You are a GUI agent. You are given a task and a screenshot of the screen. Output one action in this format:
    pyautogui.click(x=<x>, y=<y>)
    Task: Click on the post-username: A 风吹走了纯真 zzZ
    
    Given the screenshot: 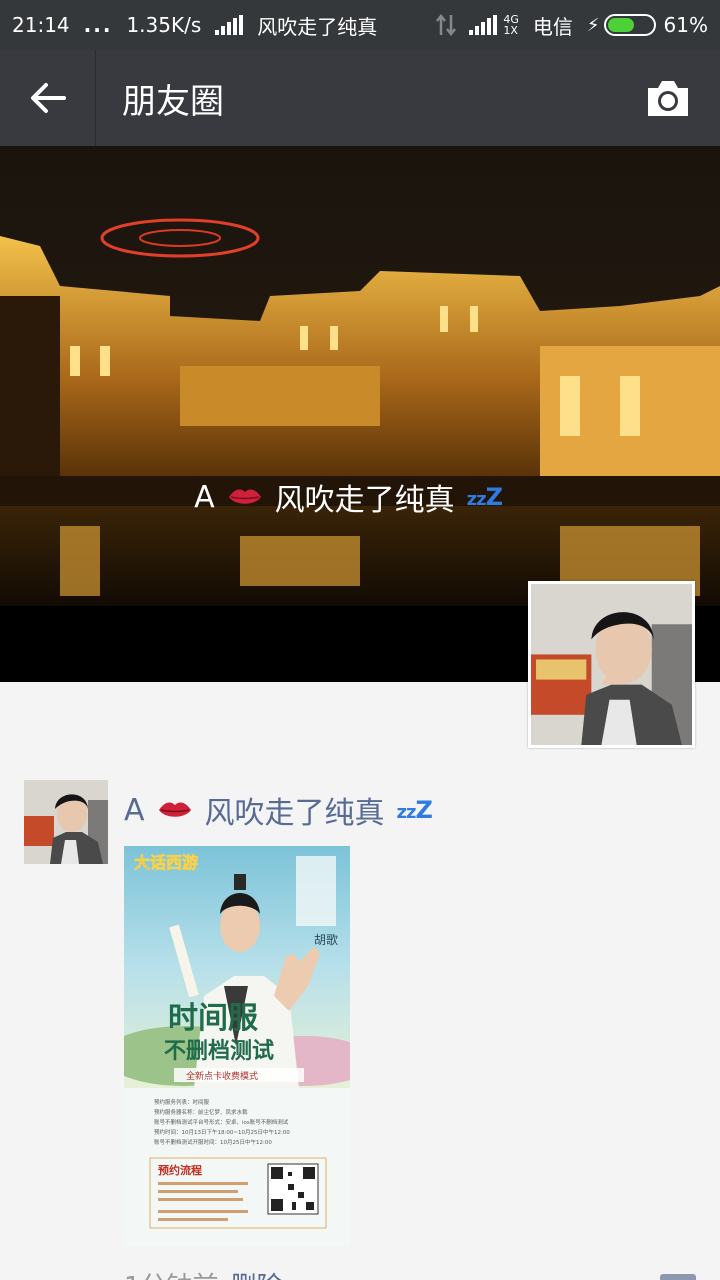 What is the action you would take?
    pyautogui.click(x=278, y=810)
    